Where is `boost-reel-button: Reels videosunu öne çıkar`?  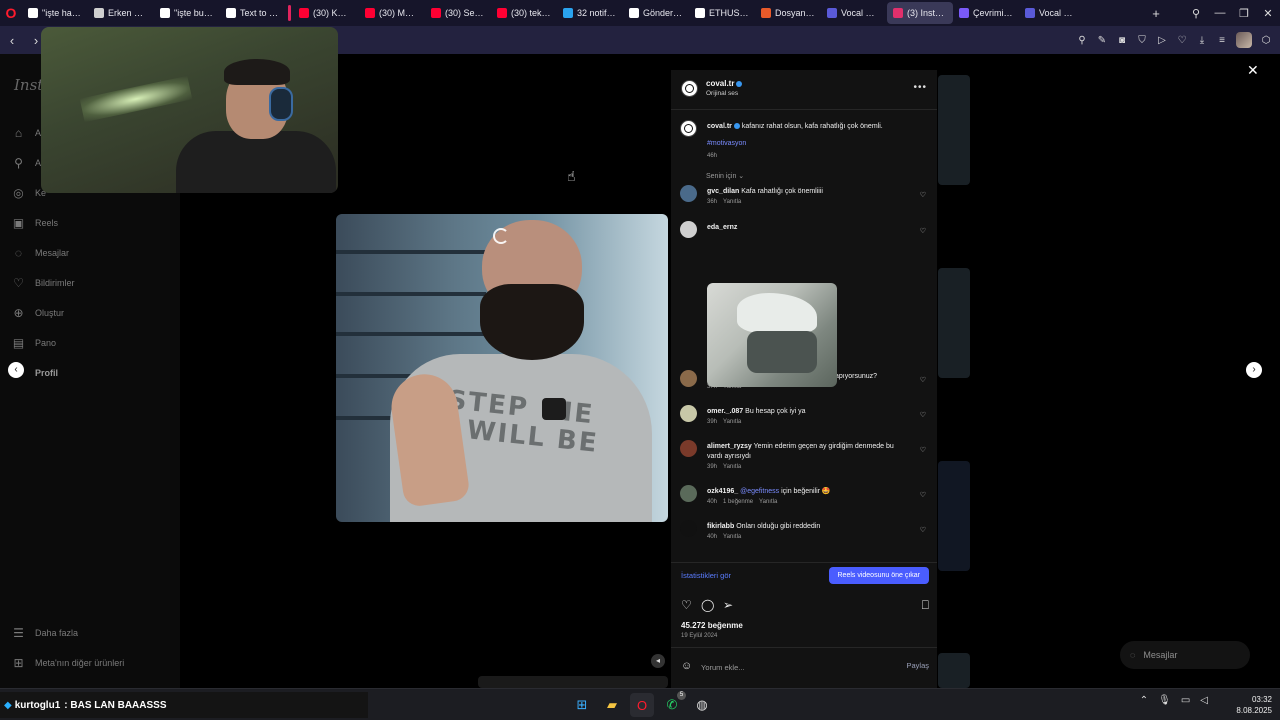 boost-reel-button: Reels videosunu öne çıkar is located at coordinates (878, 575).